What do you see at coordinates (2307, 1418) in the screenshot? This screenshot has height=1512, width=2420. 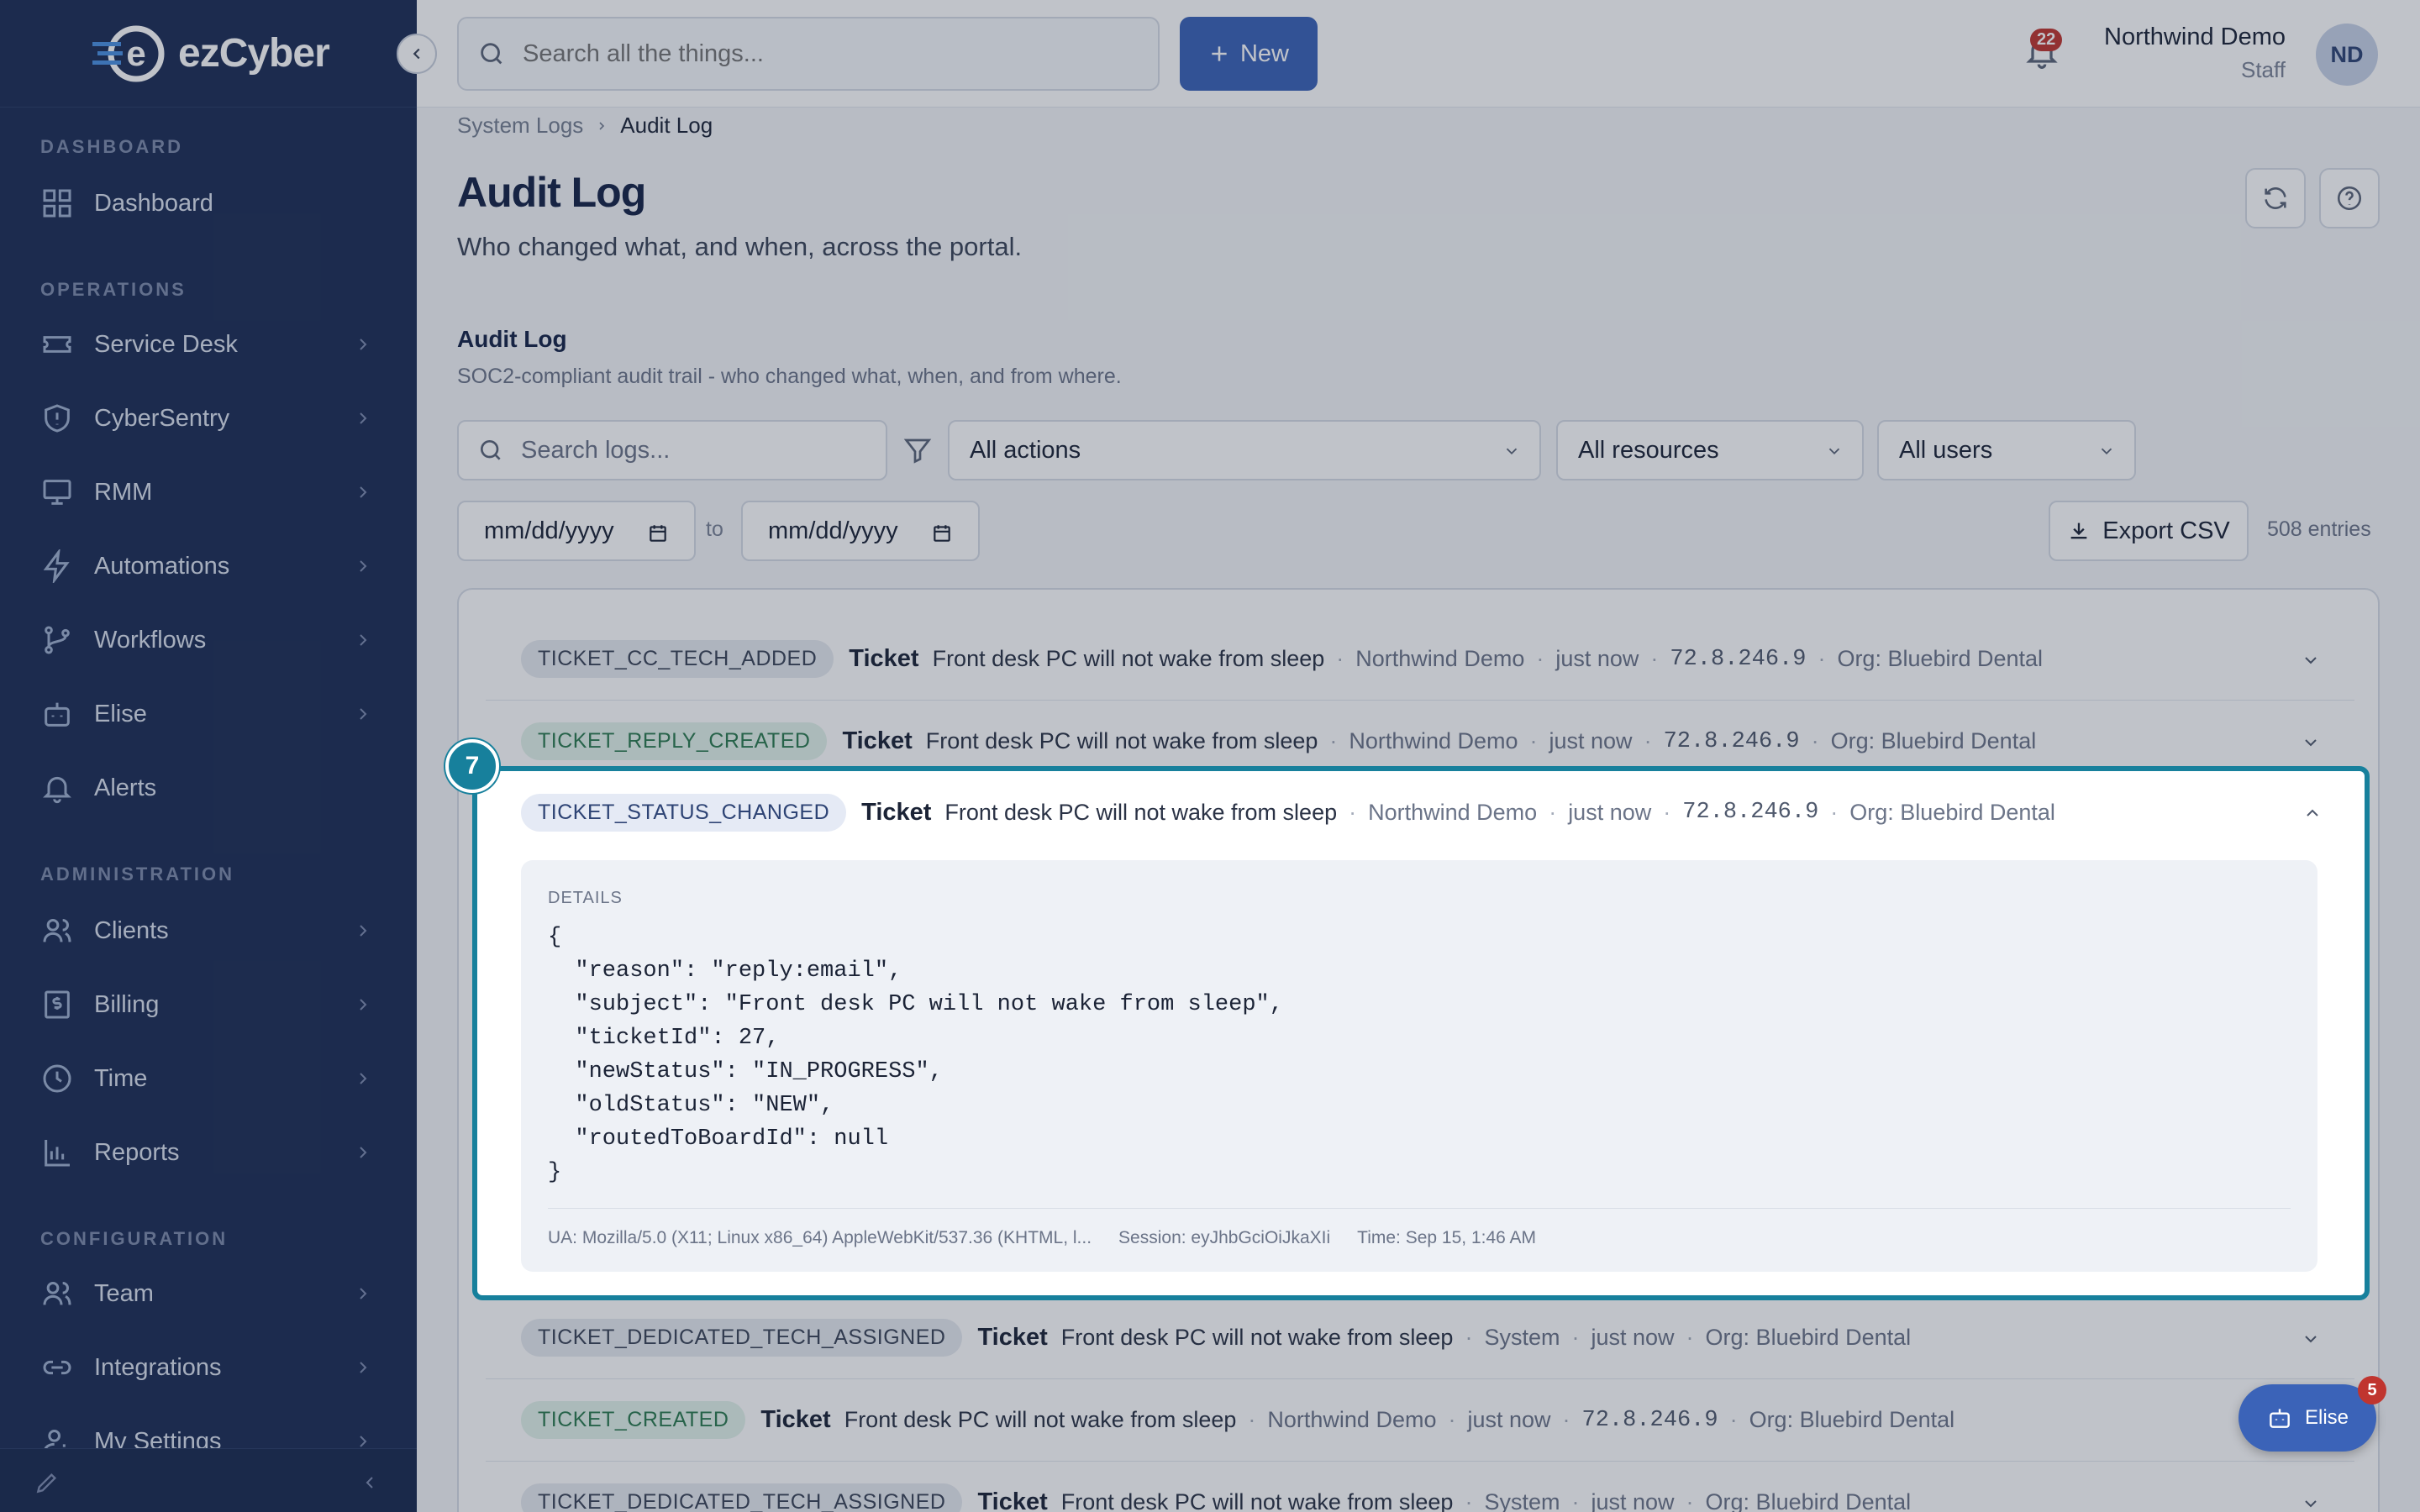 I see `elise-chat-button: Elise` at bounding box center [2307, 1418].